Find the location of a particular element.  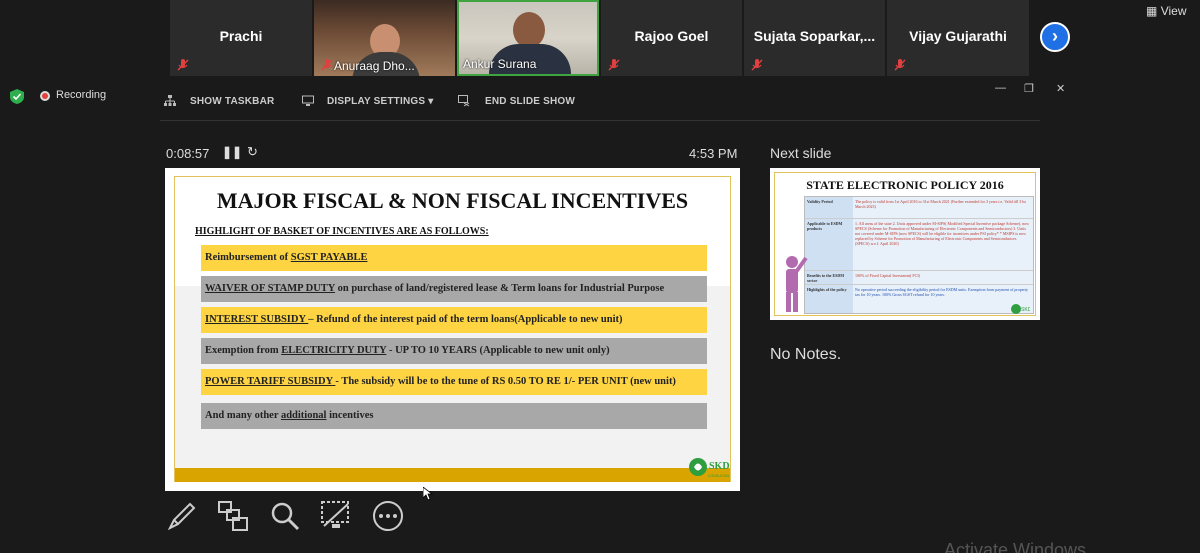

row-label: Benefits to the ESDM sector is located at coordinates (829, 277).